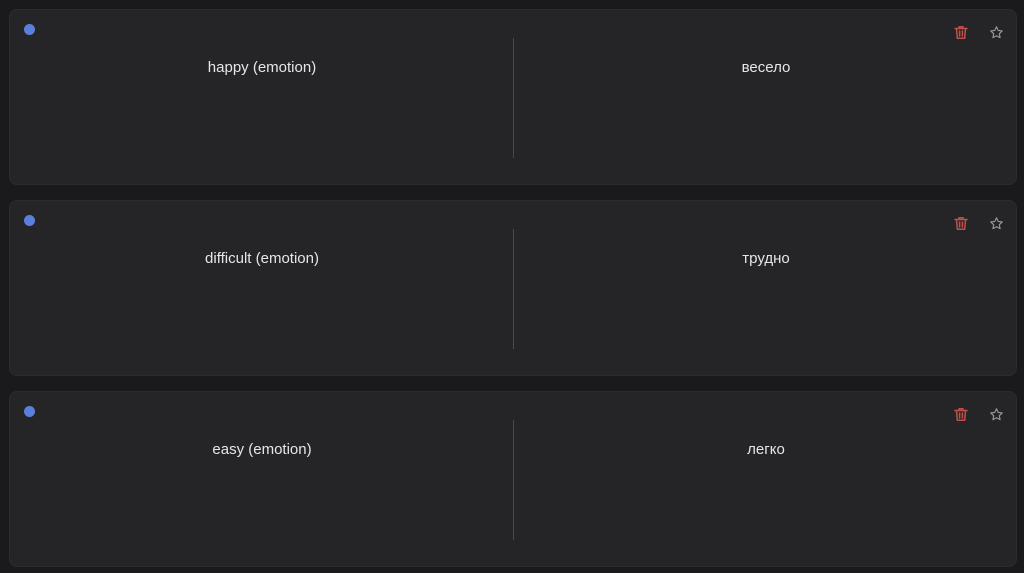 The width and height of the screenshot is (1024, 573). I want to click on card-back-text: легко, so click(766, 449).